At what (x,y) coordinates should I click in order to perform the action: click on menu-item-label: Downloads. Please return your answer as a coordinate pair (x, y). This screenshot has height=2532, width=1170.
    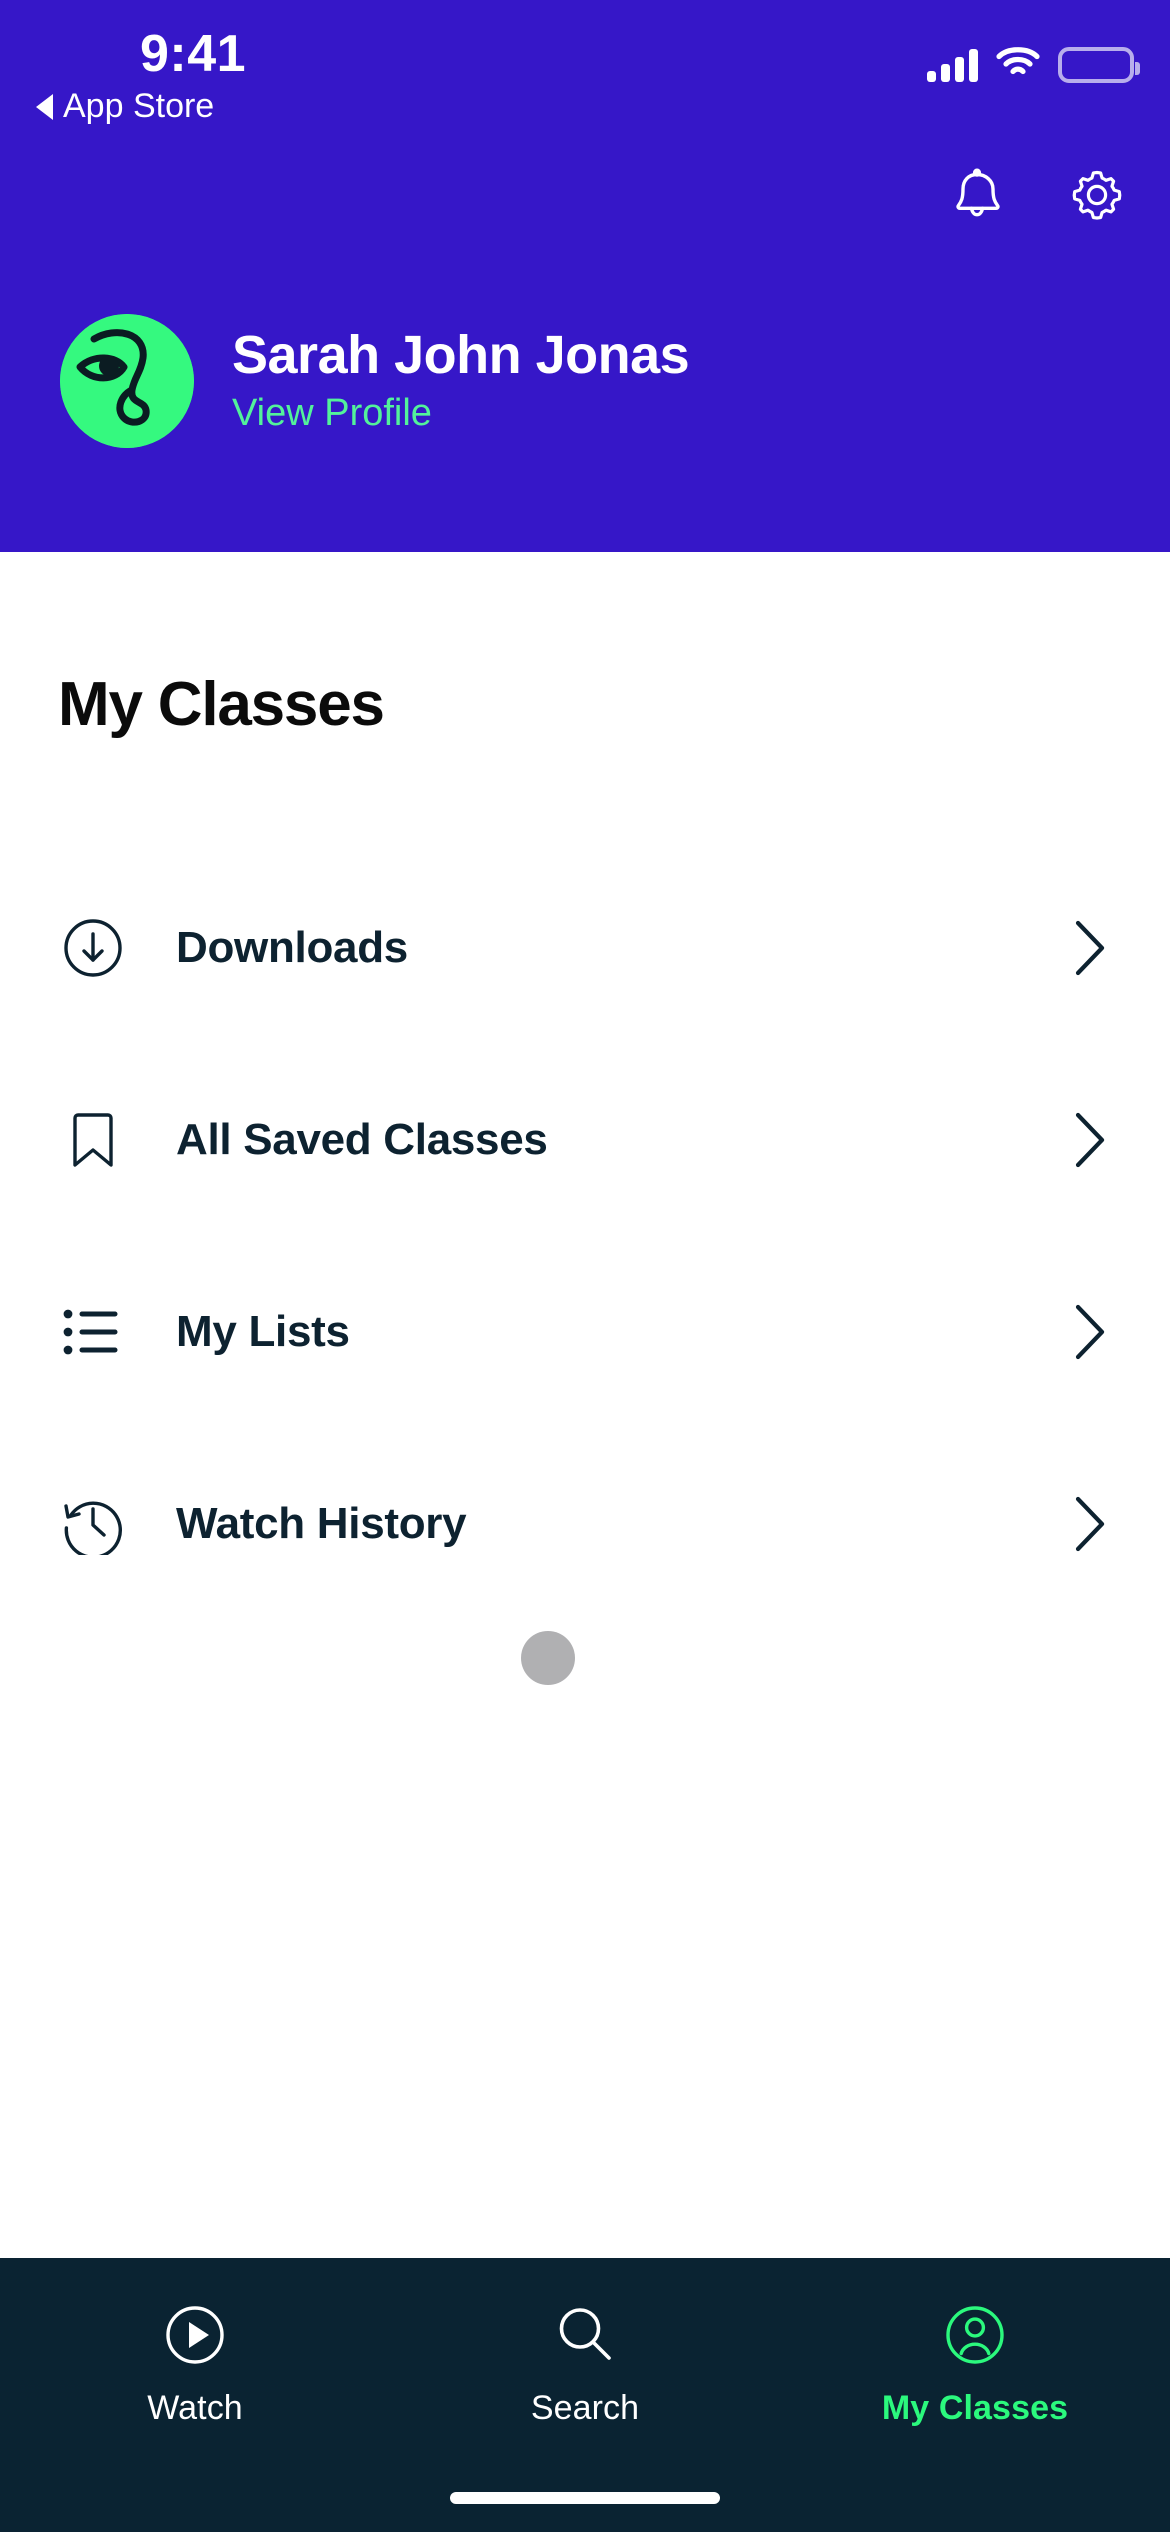
    Looking at the image, I should click on (292, 947).